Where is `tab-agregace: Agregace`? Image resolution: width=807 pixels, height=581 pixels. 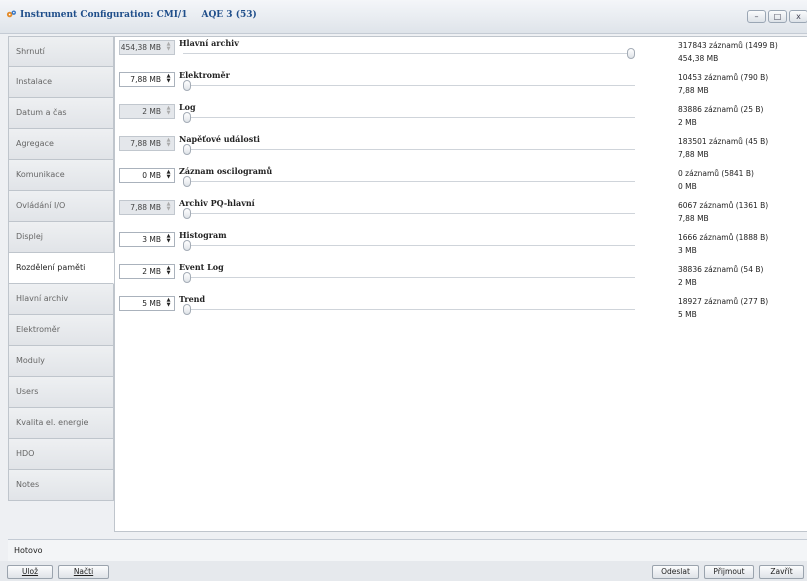
tab-agregace: Agregace is located at coordinates (61, 144).